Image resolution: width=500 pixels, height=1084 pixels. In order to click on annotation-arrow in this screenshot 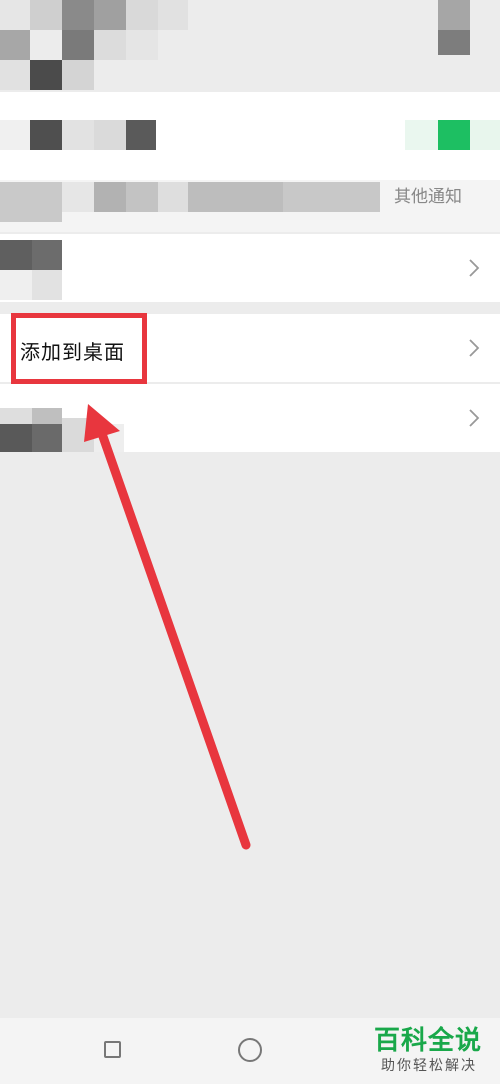, I will do `click(167, 627)`.